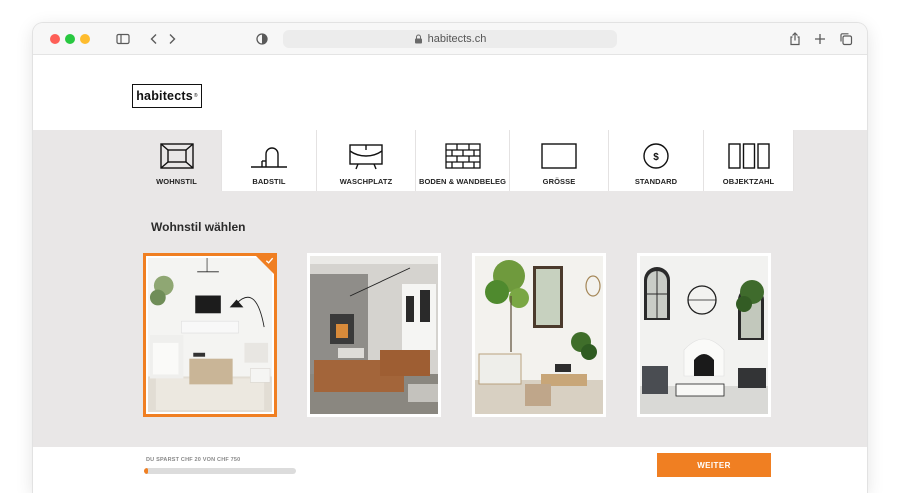  Describe the element at coordinates (220, 471) in the screenshot. I see `savings-progress-bar` at that location.